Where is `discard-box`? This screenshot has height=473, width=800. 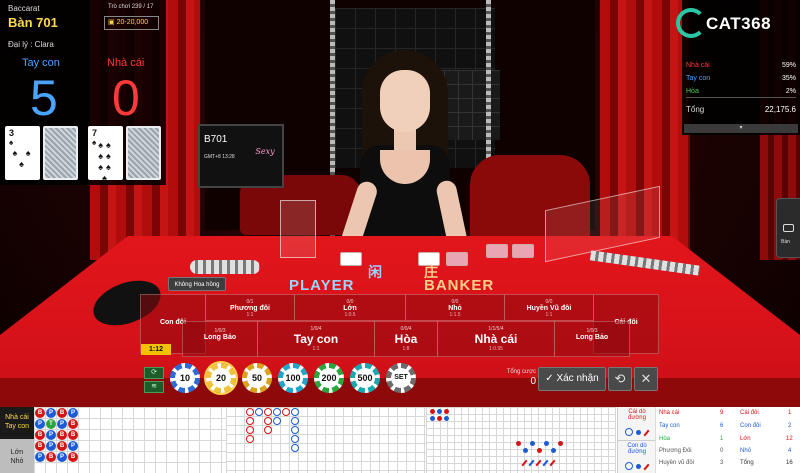 discard-box is located at coordinates (298, 229).